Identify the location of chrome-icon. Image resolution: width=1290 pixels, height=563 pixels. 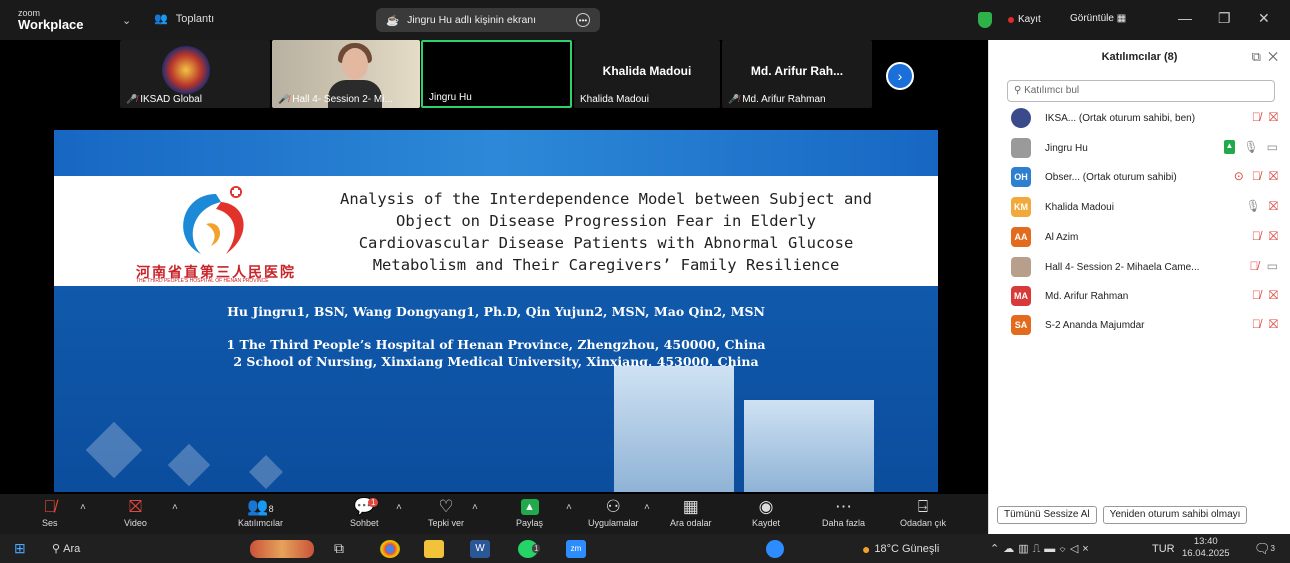
(390, 548).